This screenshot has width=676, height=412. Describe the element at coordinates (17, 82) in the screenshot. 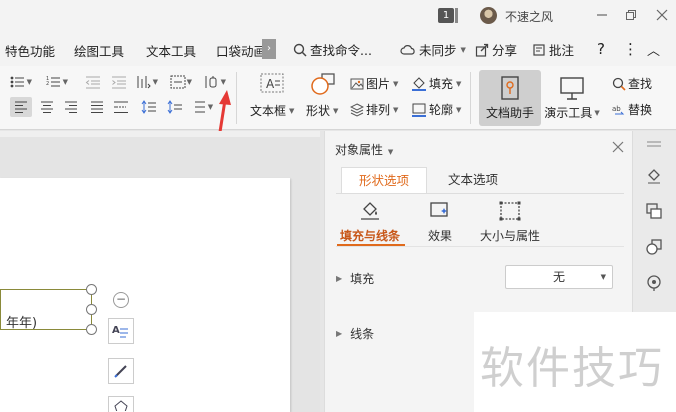

I see `bullet-list-icon` at that location.